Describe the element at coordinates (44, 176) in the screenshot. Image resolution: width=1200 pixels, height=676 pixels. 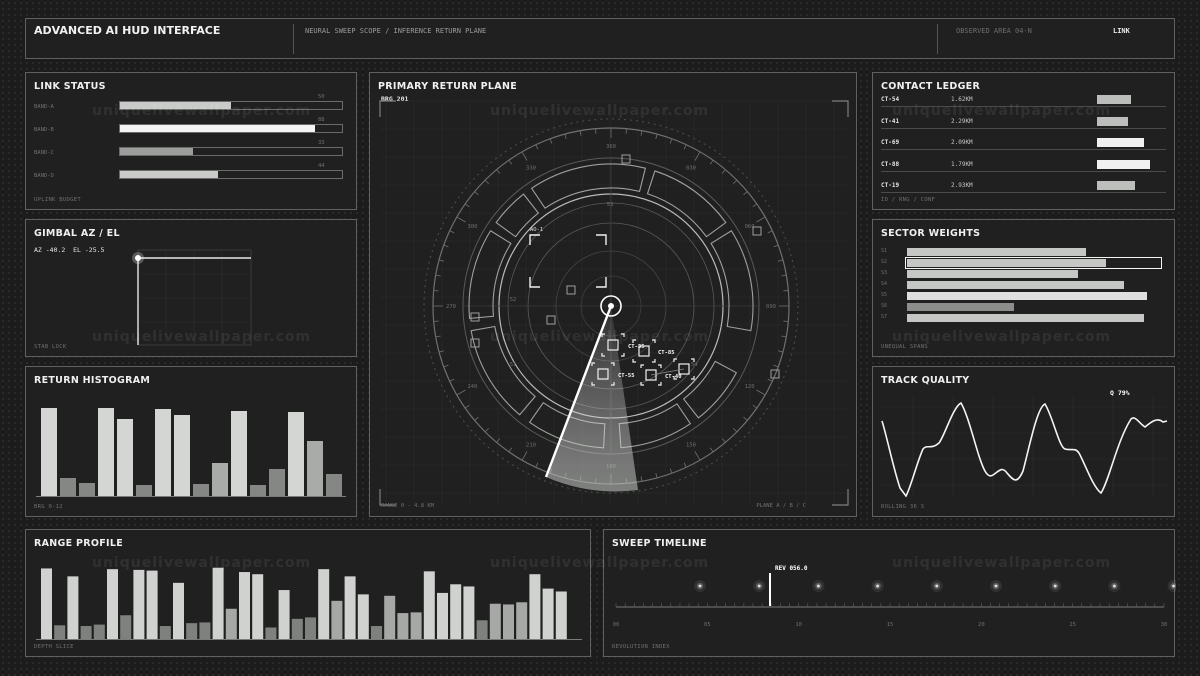
I see `band-label: BAND-D` at that location.